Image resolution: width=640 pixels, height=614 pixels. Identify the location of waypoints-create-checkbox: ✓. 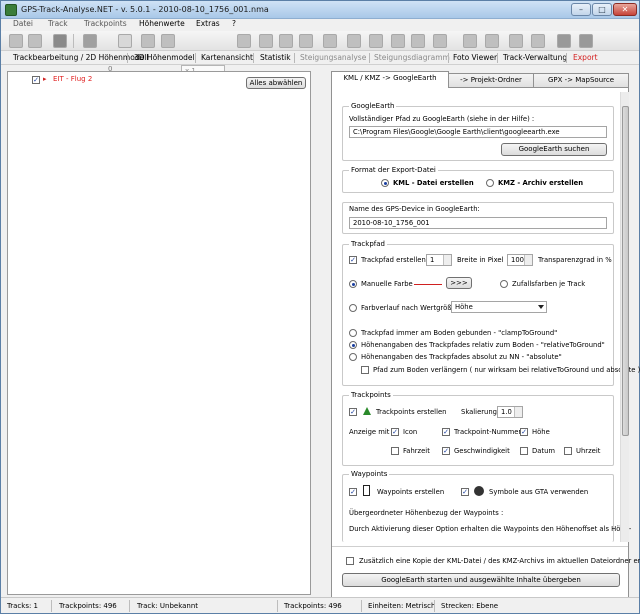
(353, 492).